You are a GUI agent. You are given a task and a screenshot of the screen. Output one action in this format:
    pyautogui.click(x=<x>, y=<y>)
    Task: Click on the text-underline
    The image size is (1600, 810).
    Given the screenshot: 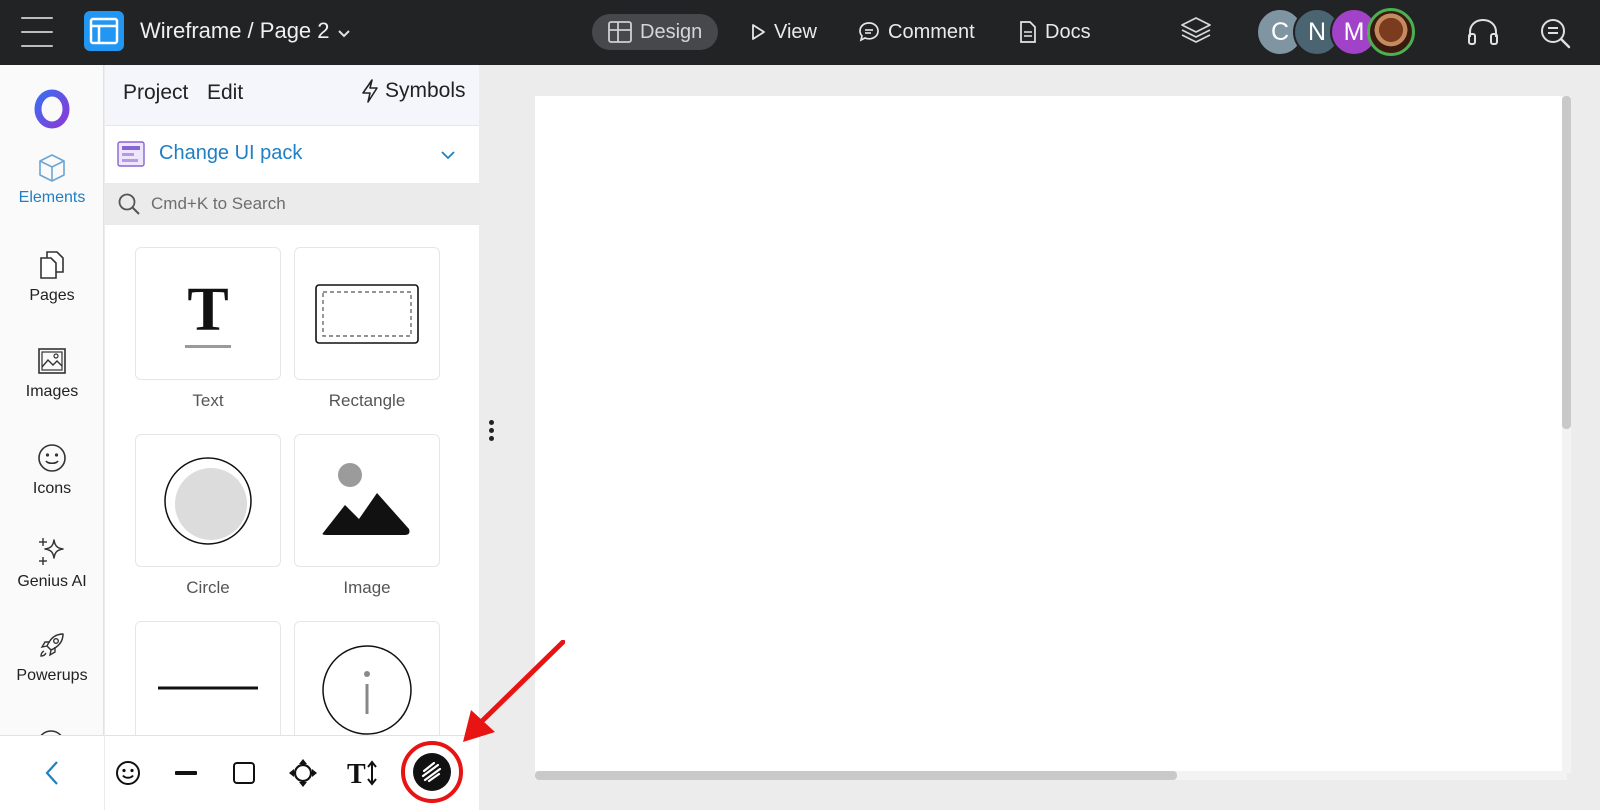 What is the action you would take?
    pyautogui.click(x=208, y=346)
    